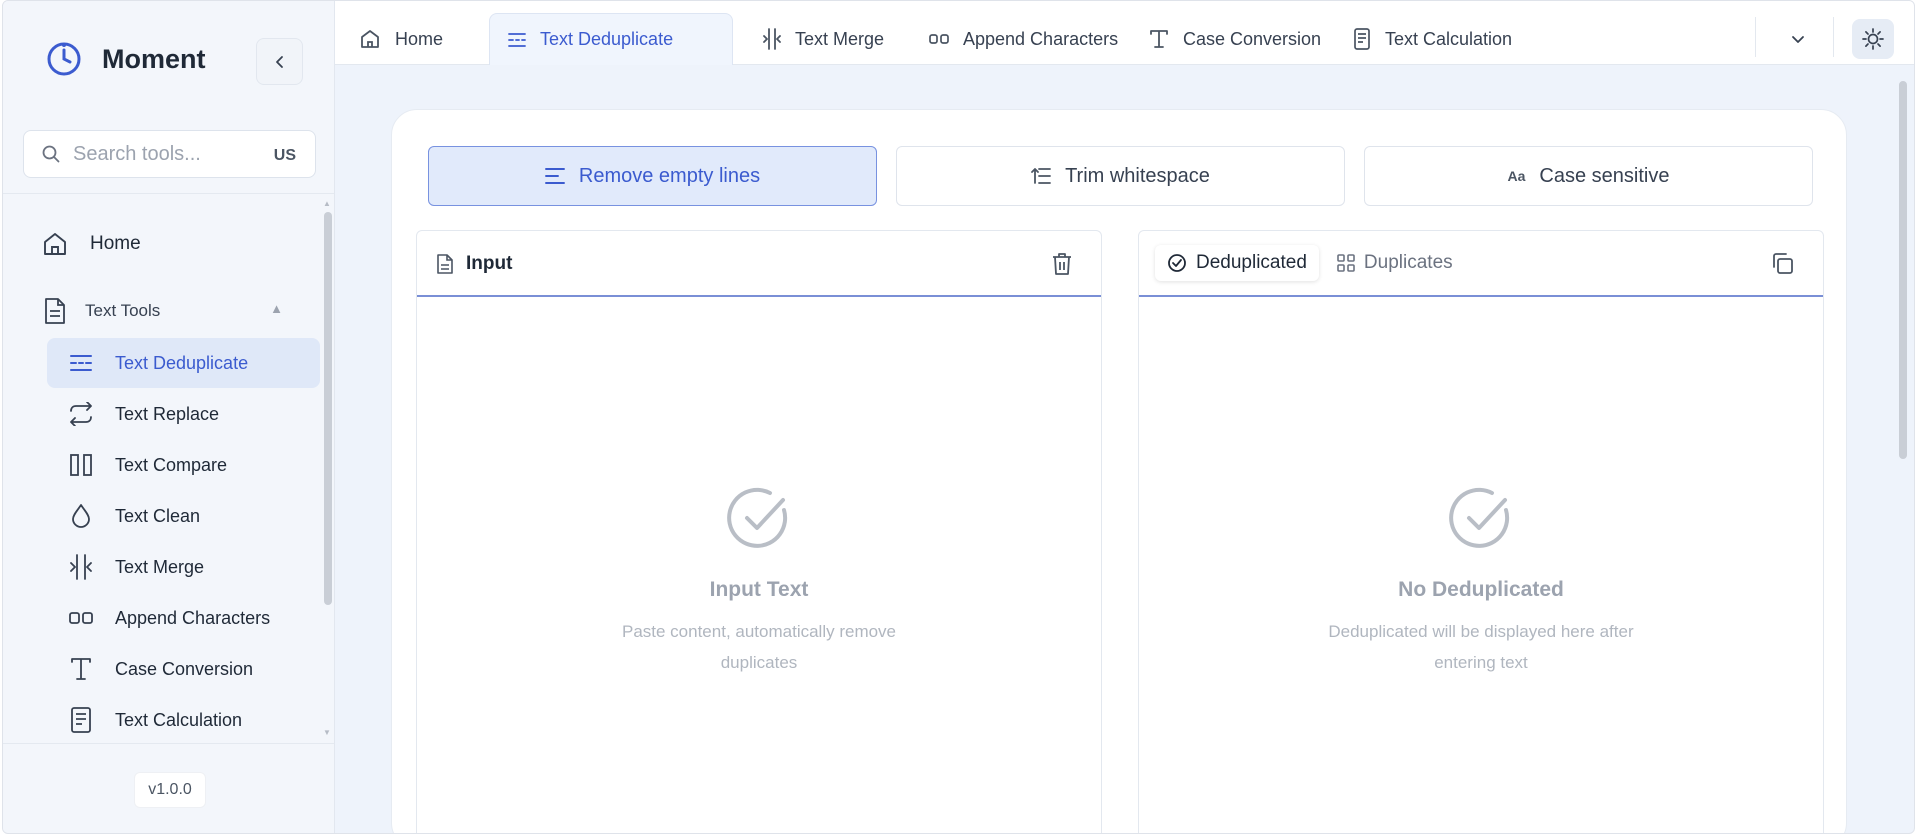 The height and width of the screenshot is (834, 1917). Describe the element at coordinates (115, 243) in the screenshot. I see `sidebar-item-label: Home` at that location.